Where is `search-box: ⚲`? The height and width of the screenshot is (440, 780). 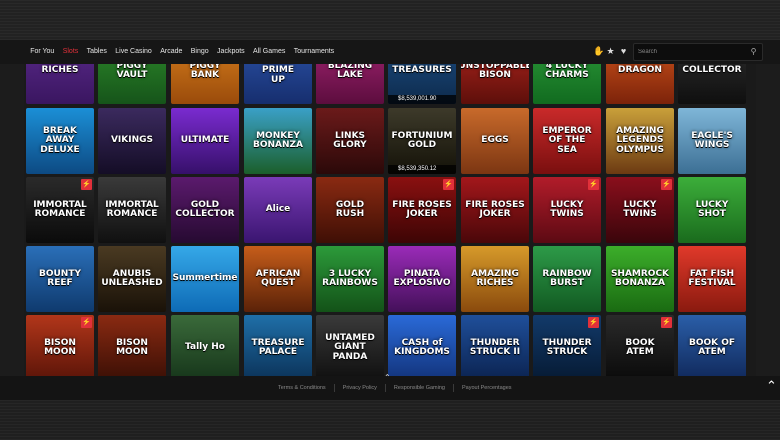 search-box: ⚲ is located at coordinates (698, 52).